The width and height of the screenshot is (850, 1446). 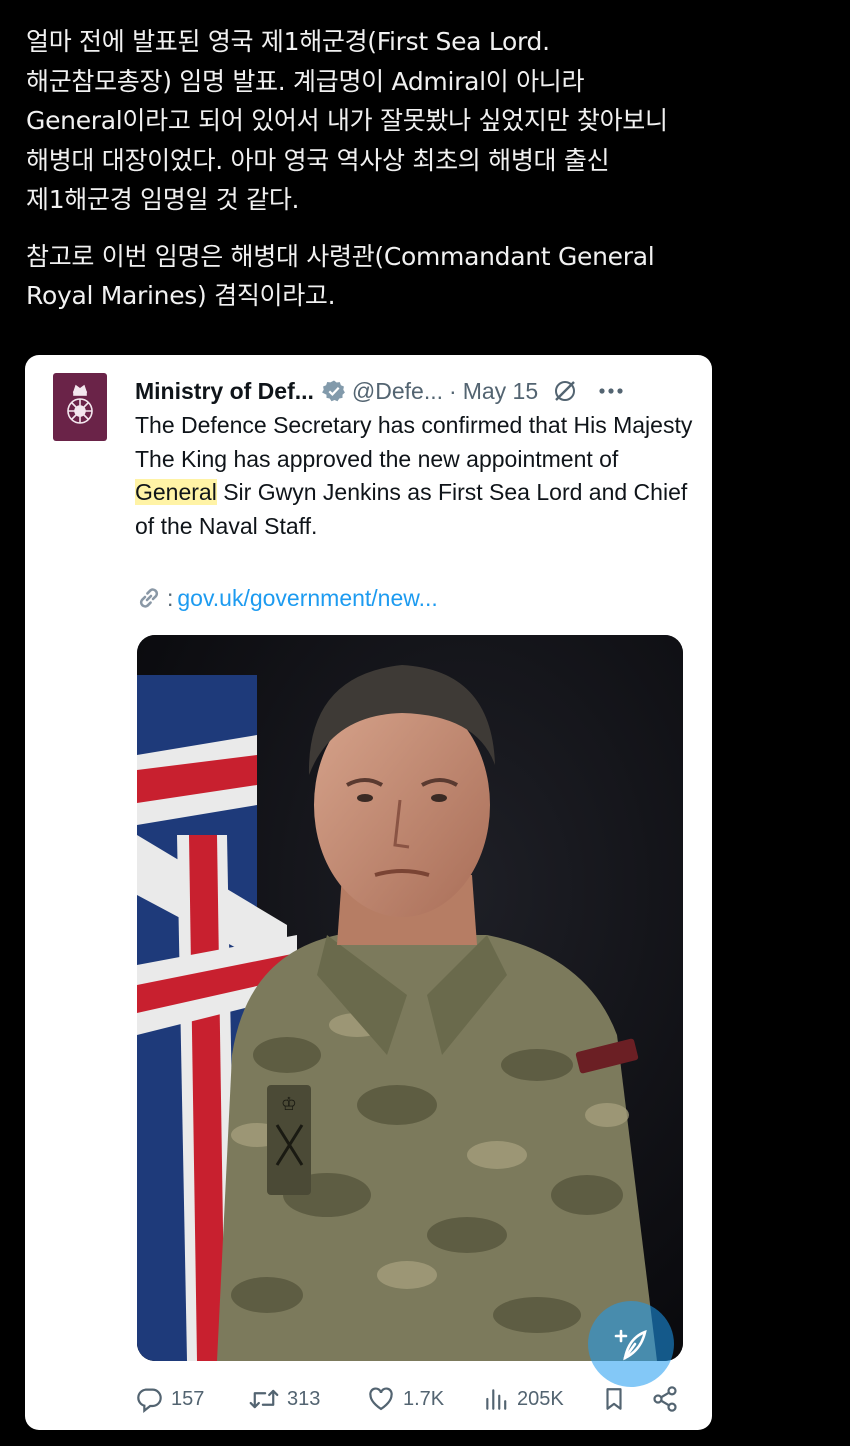 I want to click on like-count: 1.7K, so click(x=424, y=1398).